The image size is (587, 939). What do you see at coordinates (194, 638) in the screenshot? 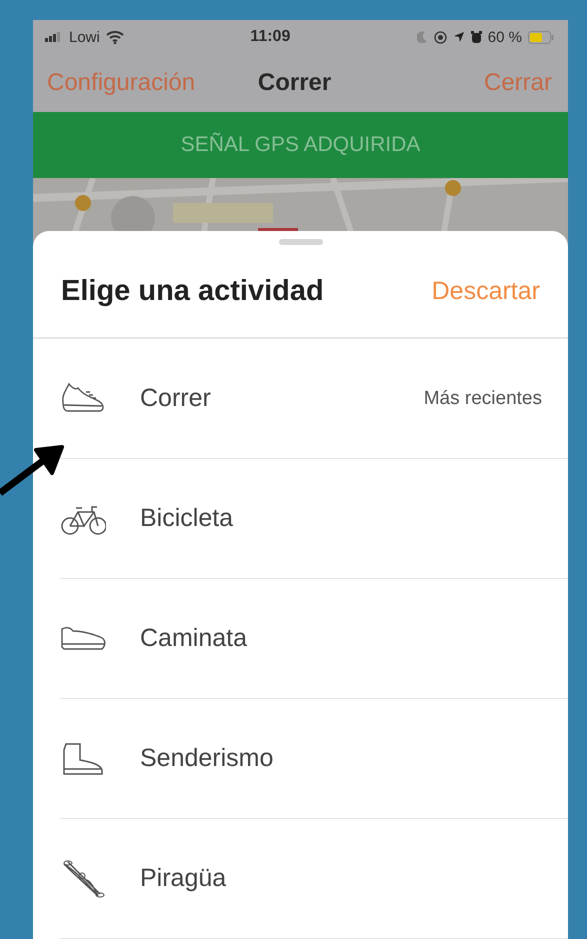
I see `activity-name: Caminata` at bounding box center [194, 638].